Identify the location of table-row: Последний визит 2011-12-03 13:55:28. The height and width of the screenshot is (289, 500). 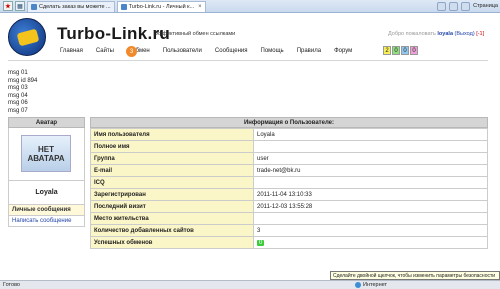
(289, 206).